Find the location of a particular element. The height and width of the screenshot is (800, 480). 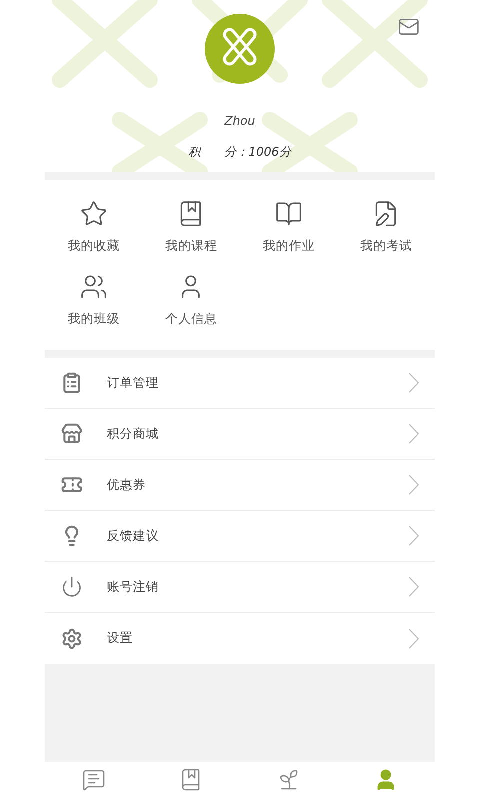

mail-icon is located at coordinates (409, 27).